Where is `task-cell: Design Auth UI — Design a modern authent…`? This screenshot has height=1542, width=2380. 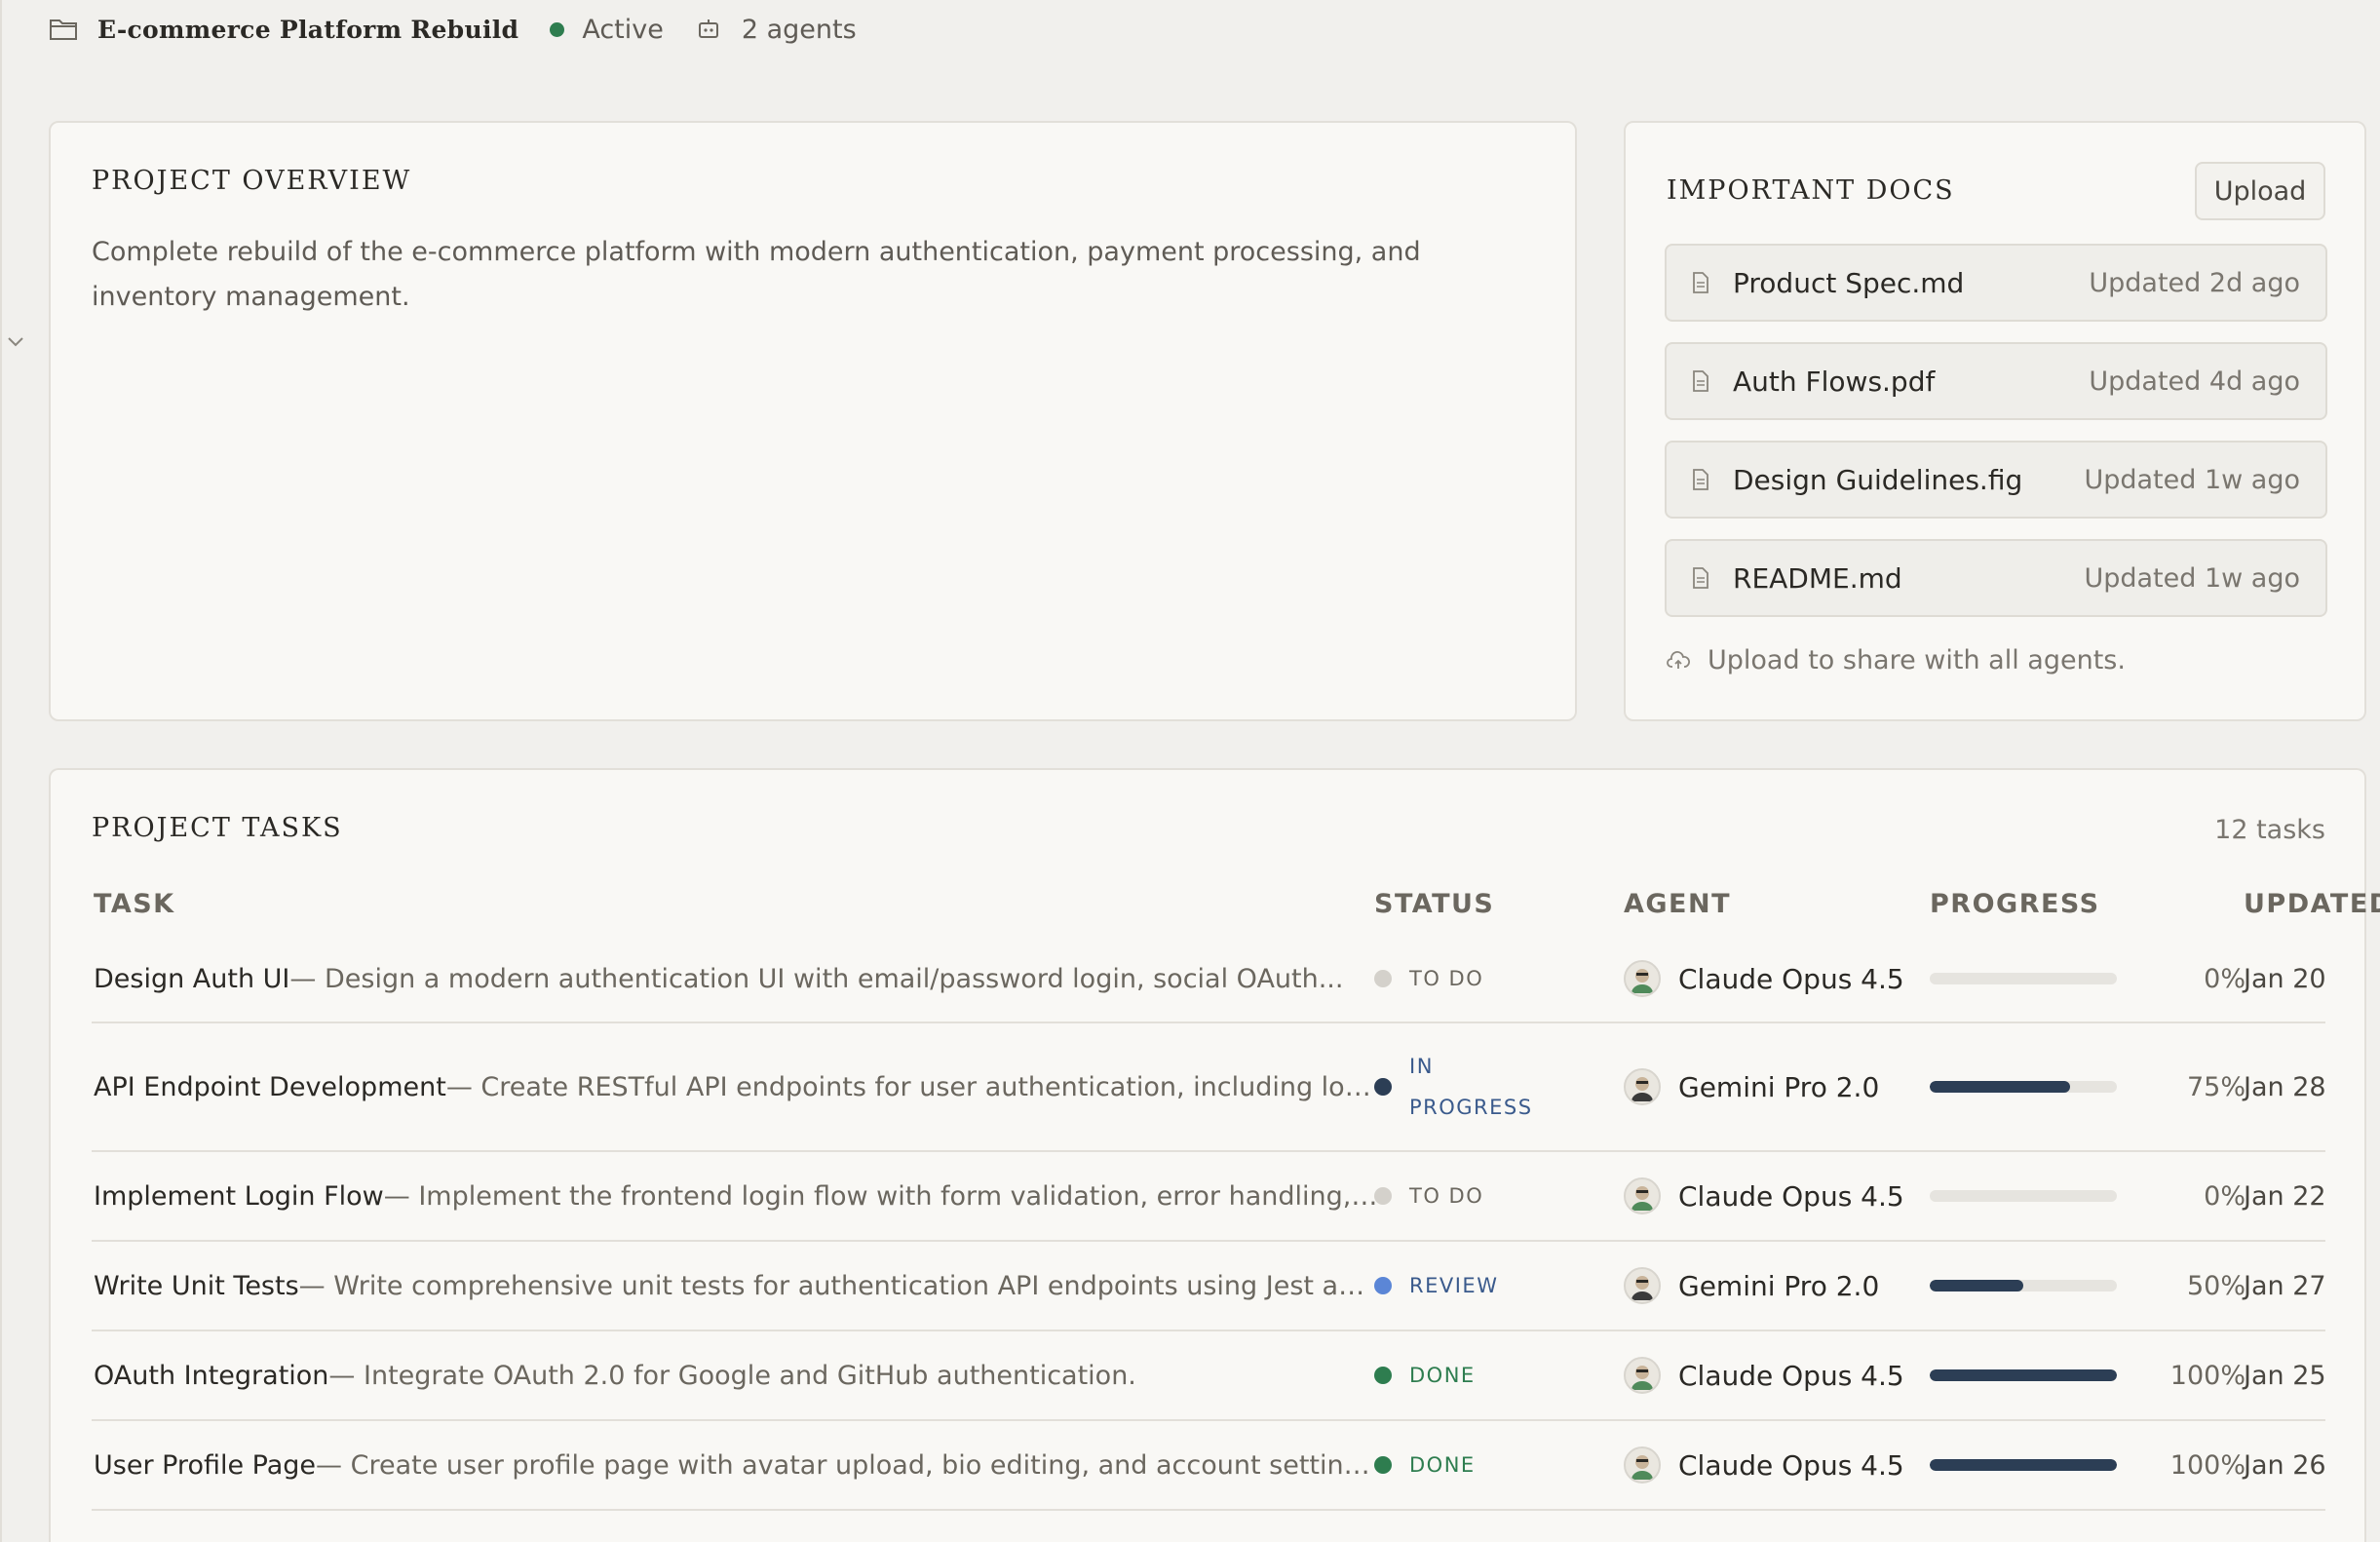 task-cell: Design Auth UI — Design a modern authent… is located at coordinates (737, 979).